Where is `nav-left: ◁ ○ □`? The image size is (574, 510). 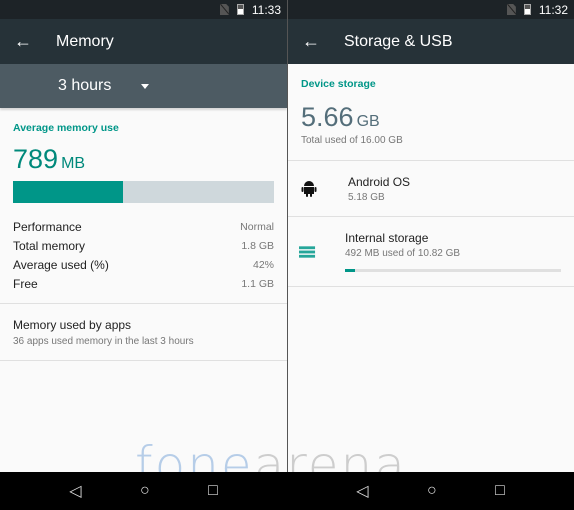
nav-left: ◁ ○ □ is located at coordinates (143, 491).